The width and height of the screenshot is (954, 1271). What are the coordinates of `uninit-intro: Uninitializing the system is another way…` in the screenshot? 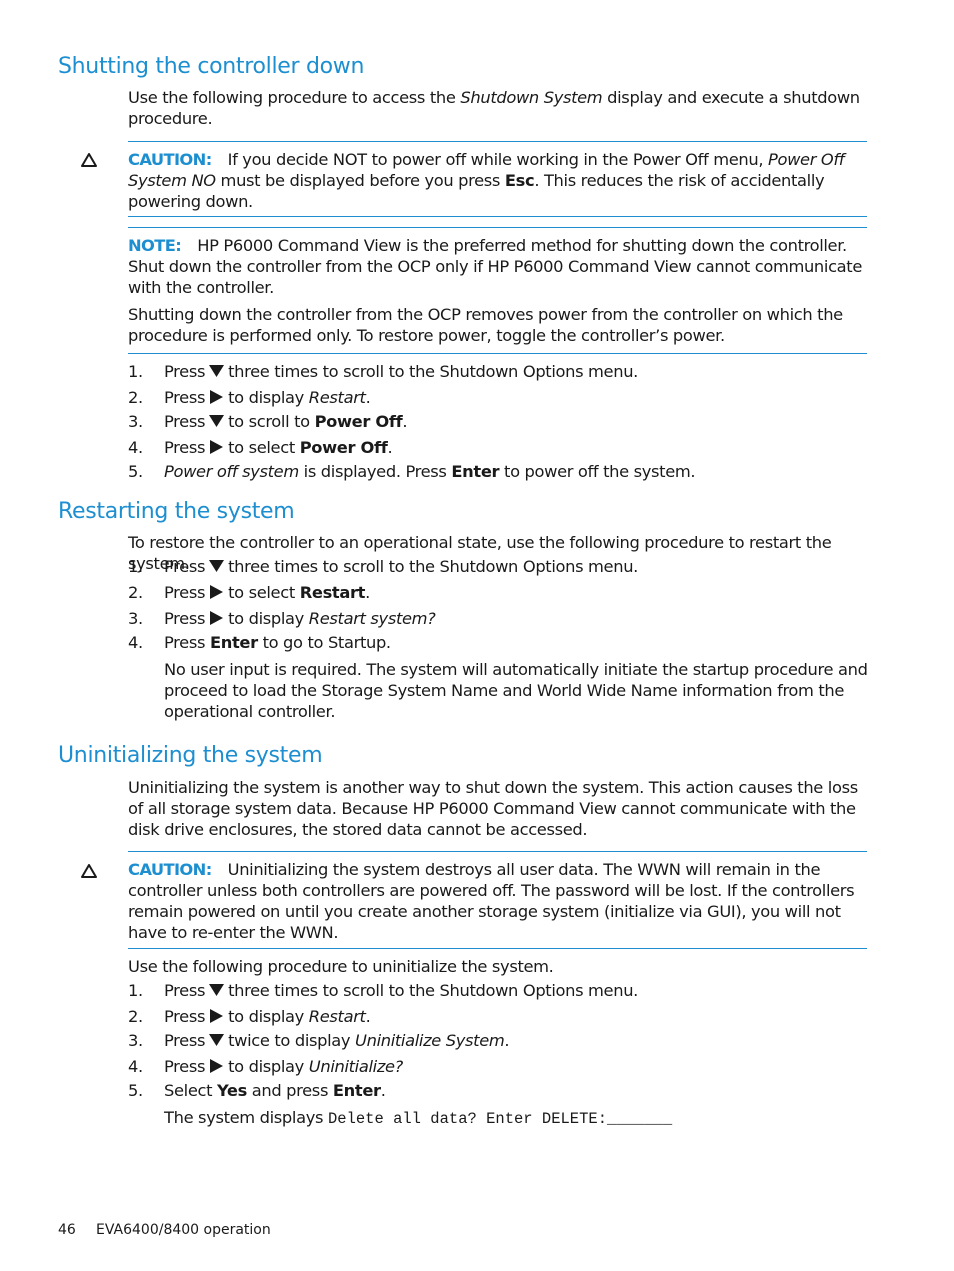 It's located at (493, 808).